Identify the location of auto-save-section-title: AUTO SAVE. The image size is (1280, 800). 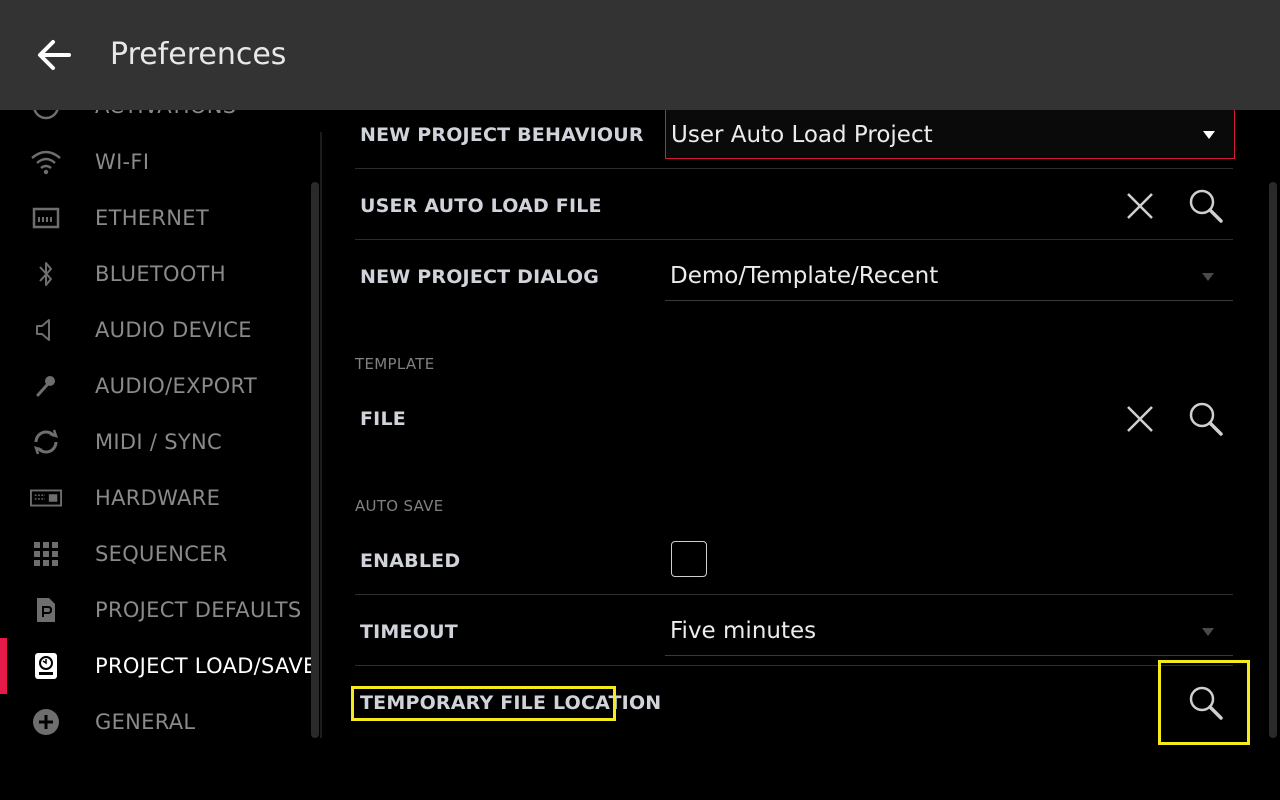
(399, 506).